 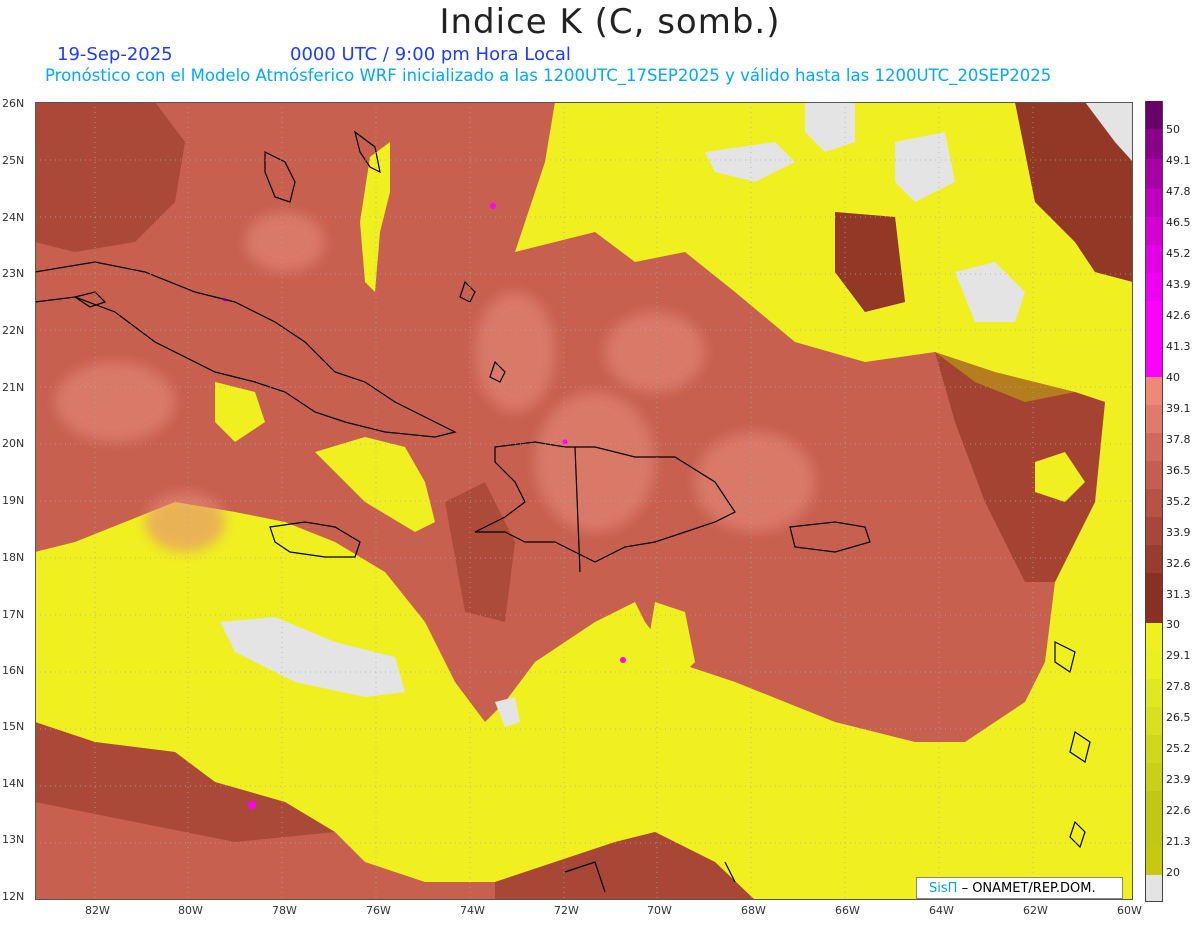 I want to click on credit-text: – ONAMET/REP.DOM., so click(x=1028, y=888).